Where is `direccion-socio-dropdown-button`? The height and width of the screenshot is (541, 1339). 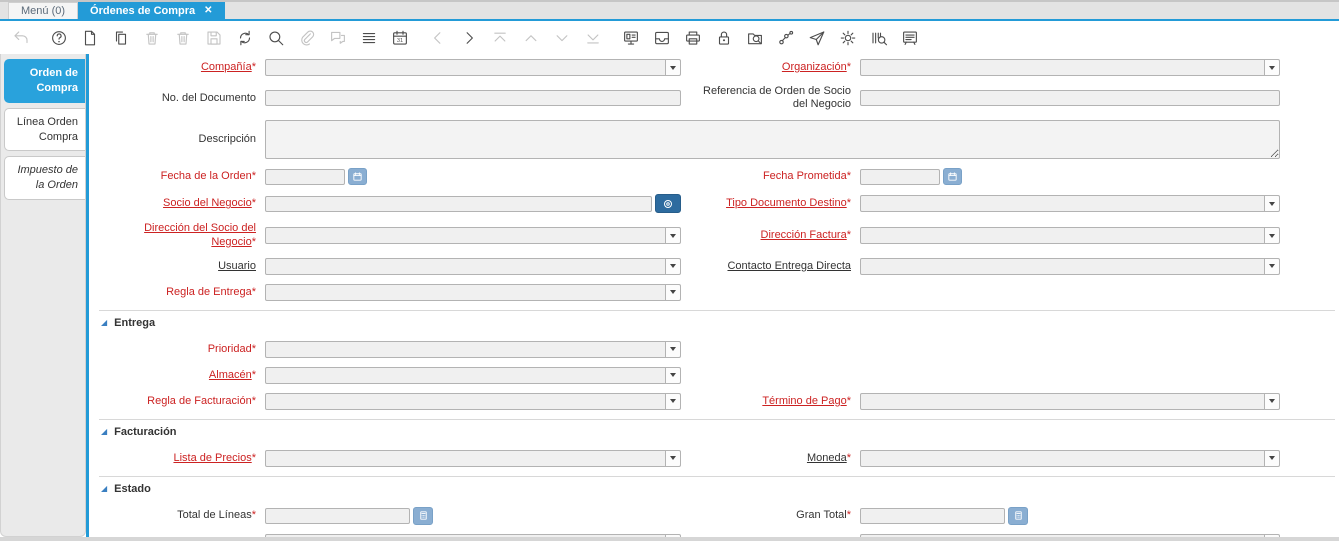
direccion-socio-dropdown-button is located at coordinates (672, 236).